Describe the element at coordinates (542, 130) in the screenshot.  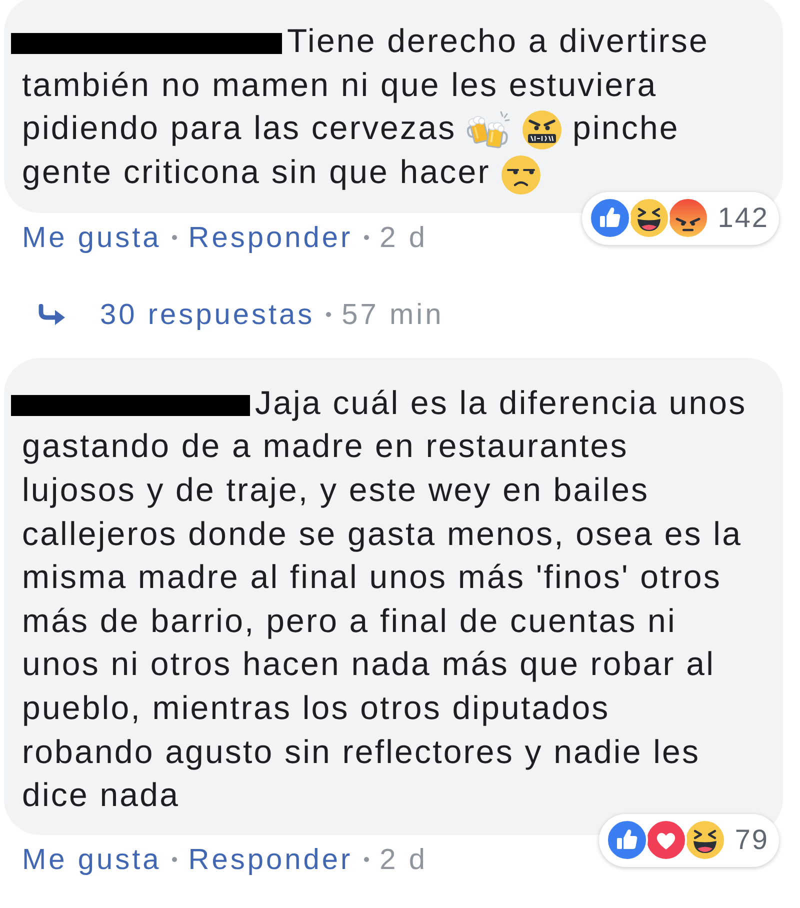
I see `cursing-face-icon` at that location.